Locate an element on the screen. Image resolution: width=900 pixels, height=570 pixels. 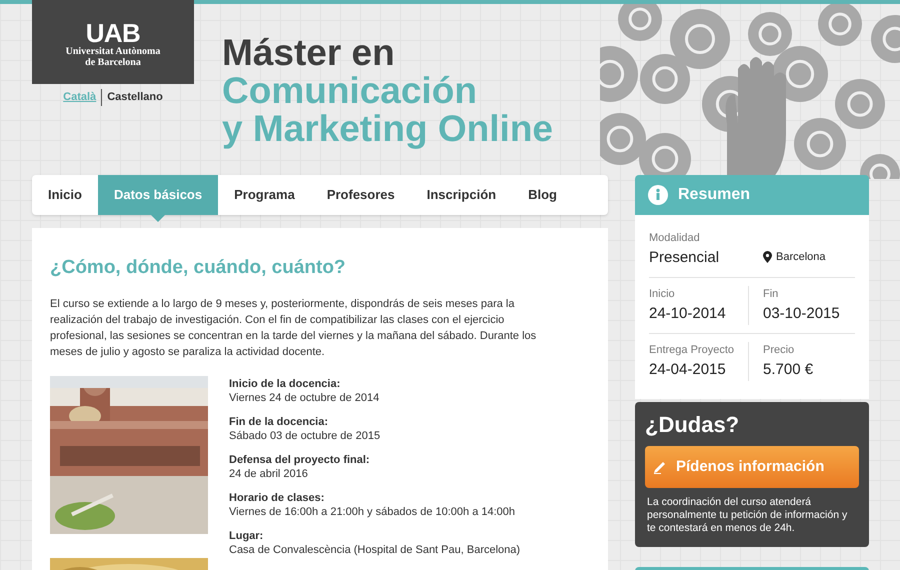
detail-label: Defensa del proyecto final: is located at coordinates (300, 460).